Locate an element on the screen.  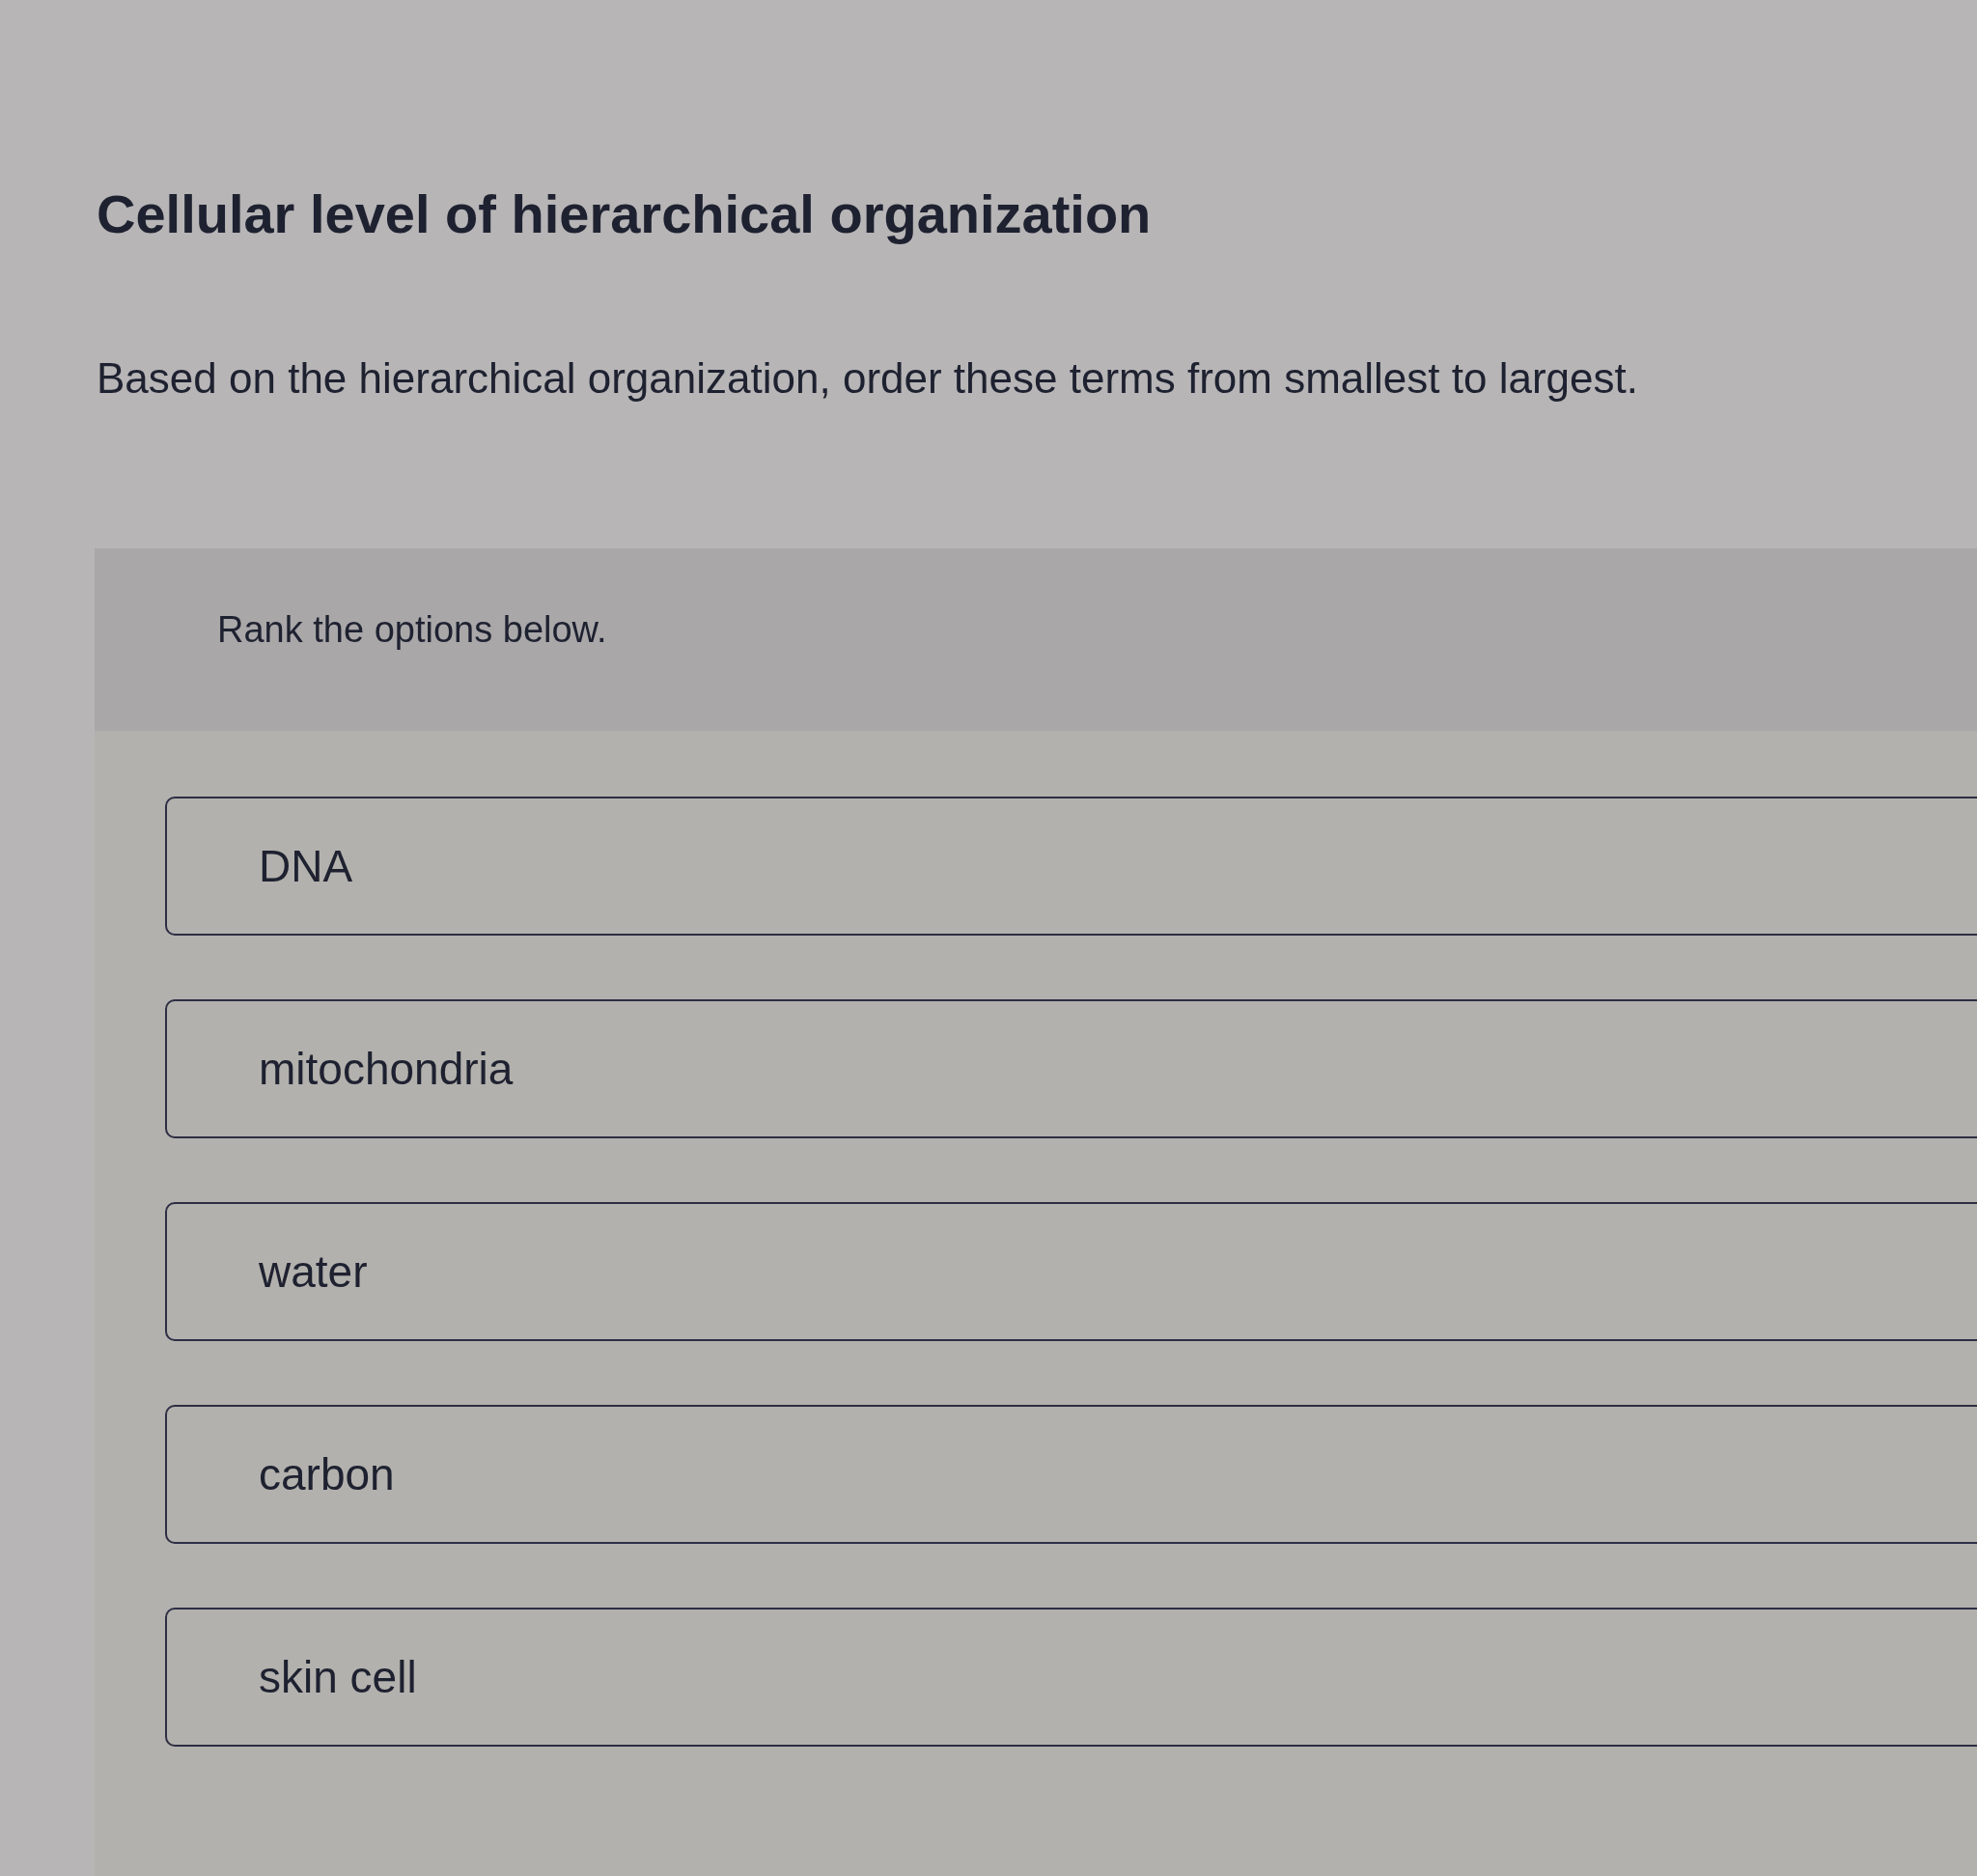
page-title: Cellular level of hierarchical organization is located at coordinates (624, 214).